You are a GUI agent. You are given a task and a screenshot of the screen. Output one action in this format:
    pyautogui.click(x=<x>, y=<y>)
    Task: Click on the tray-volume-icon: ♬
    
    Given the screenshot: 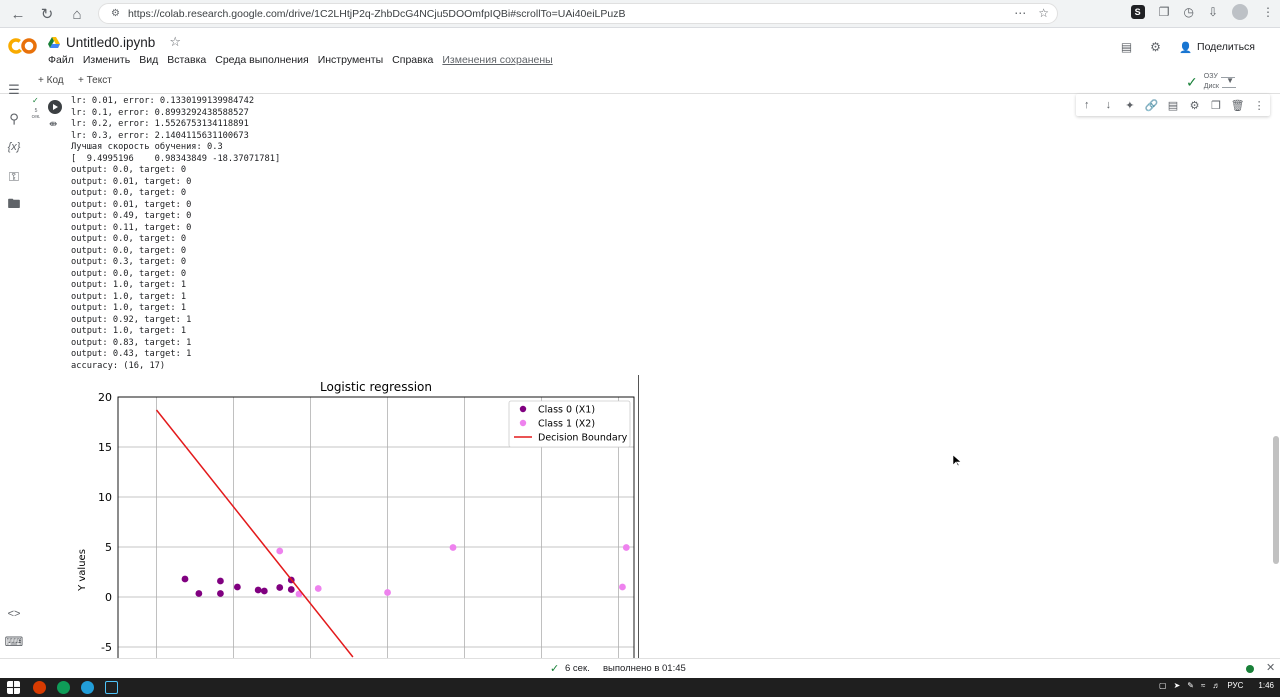 What is the action you would take?
    pyautogui.click(x=1216, y=685)
    